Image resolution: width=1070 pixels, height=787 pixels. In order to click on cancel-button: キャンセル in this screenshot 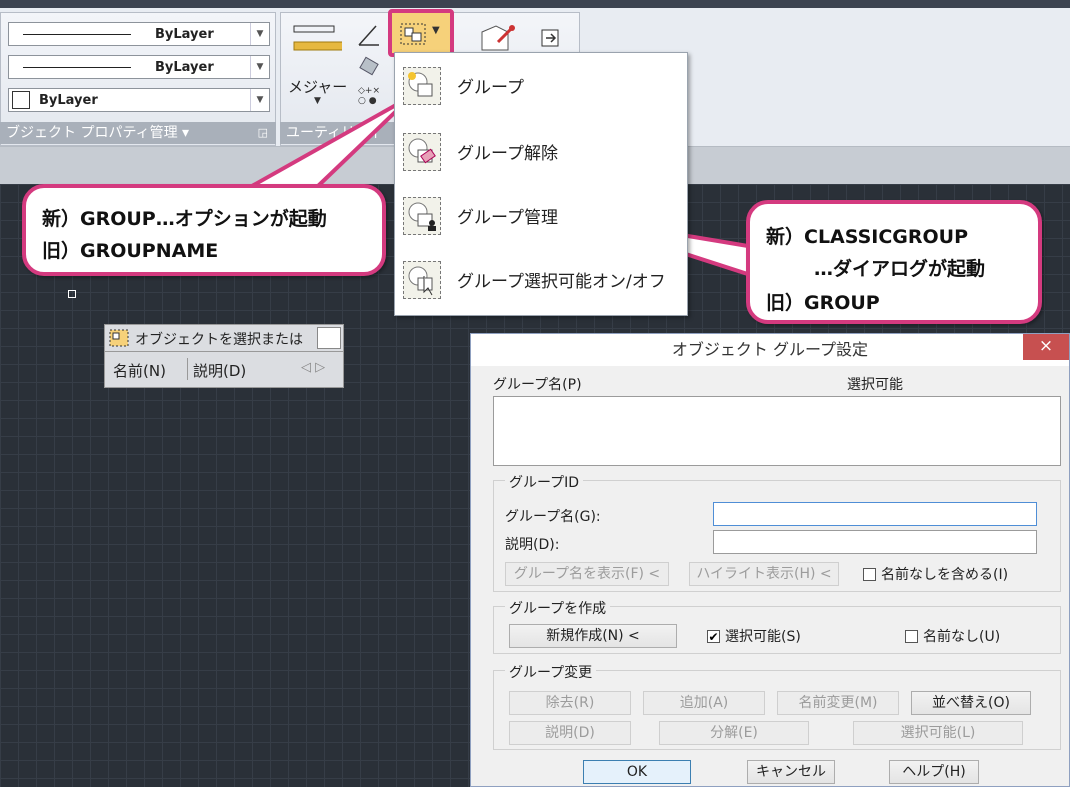, I will do `click(791, 772)`.